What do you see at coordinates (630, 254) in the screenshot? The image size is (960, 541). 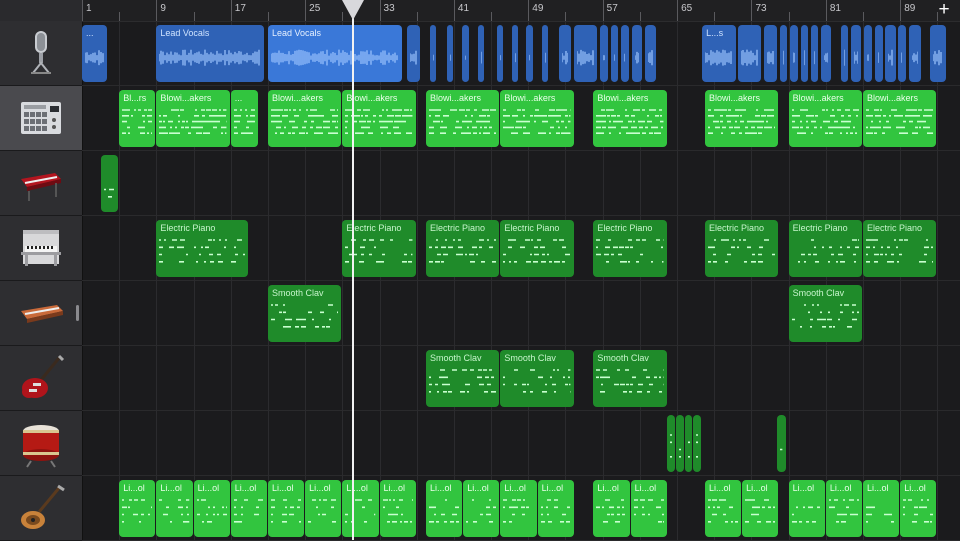 I see `midi-notes` at bounding box center [630, 254].